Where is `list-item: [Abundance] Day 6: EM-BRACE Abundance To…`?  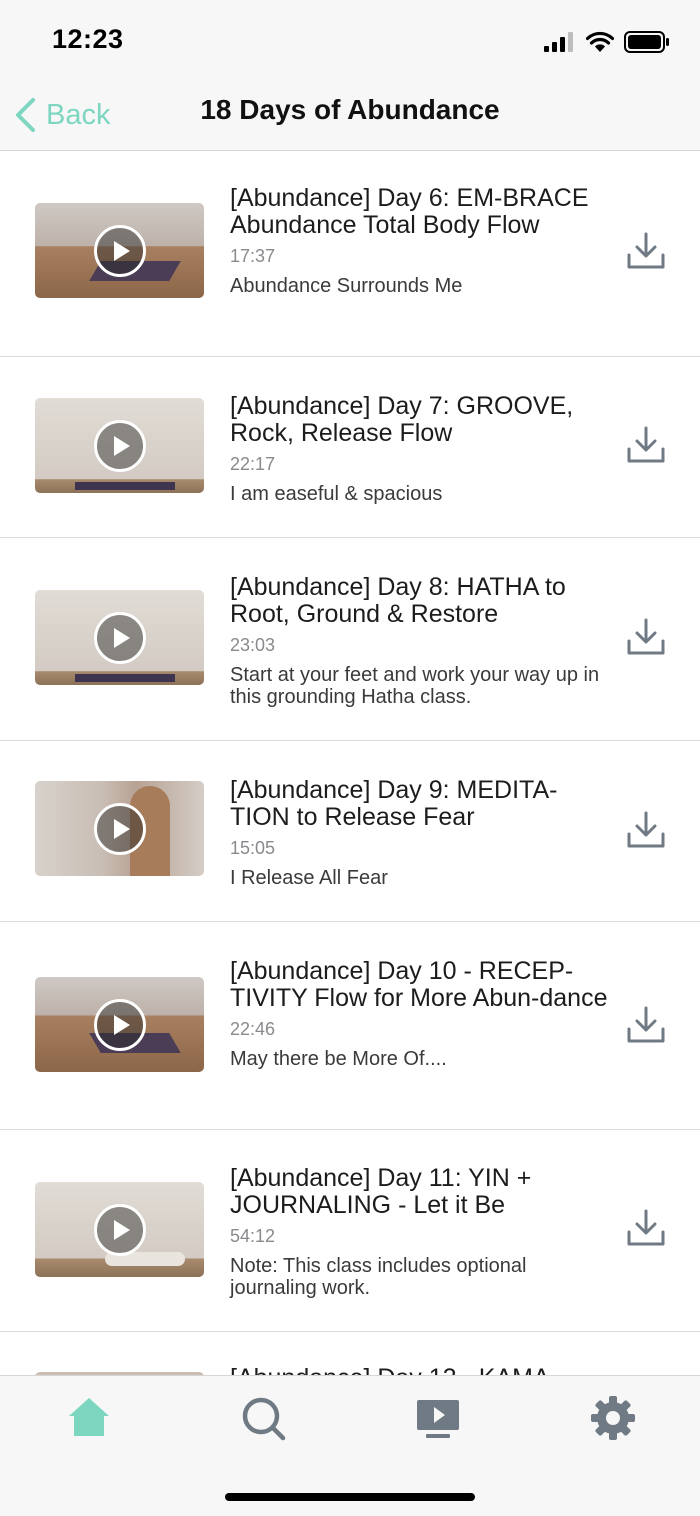 list-item: [Abundance] Day 6: EM-BRACE Abundance To… is located at coordinates (350, 254).